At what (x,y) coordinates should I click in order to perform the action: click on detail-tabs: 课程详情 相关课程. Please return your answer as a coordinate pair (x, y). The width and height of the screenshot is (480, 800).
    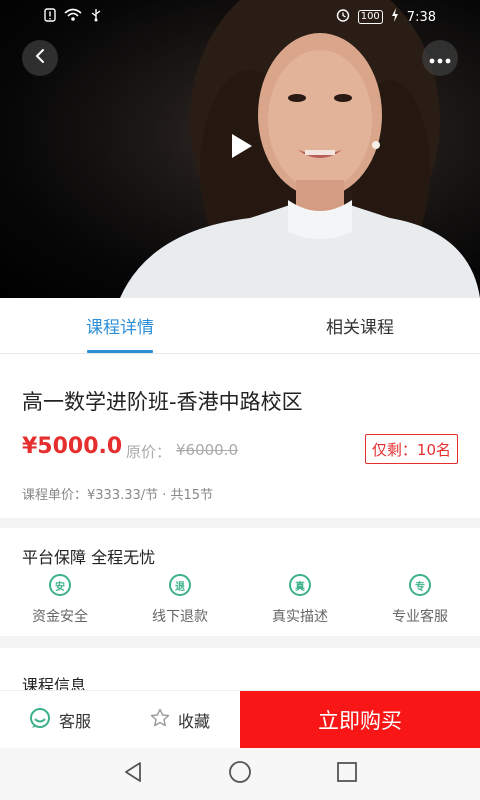
    Looking at the image, I should click on (240, 326).